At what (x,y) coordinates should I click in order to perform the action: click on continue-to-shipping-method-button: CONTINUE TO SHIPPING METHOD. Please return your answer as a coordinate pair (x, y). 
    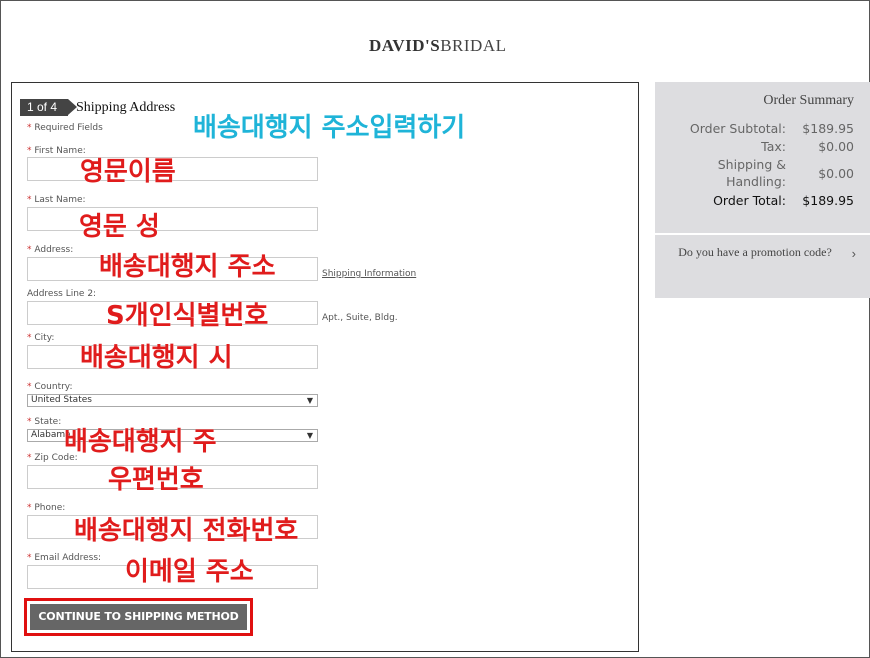
    Looking at the image, I should click on (138, 617).